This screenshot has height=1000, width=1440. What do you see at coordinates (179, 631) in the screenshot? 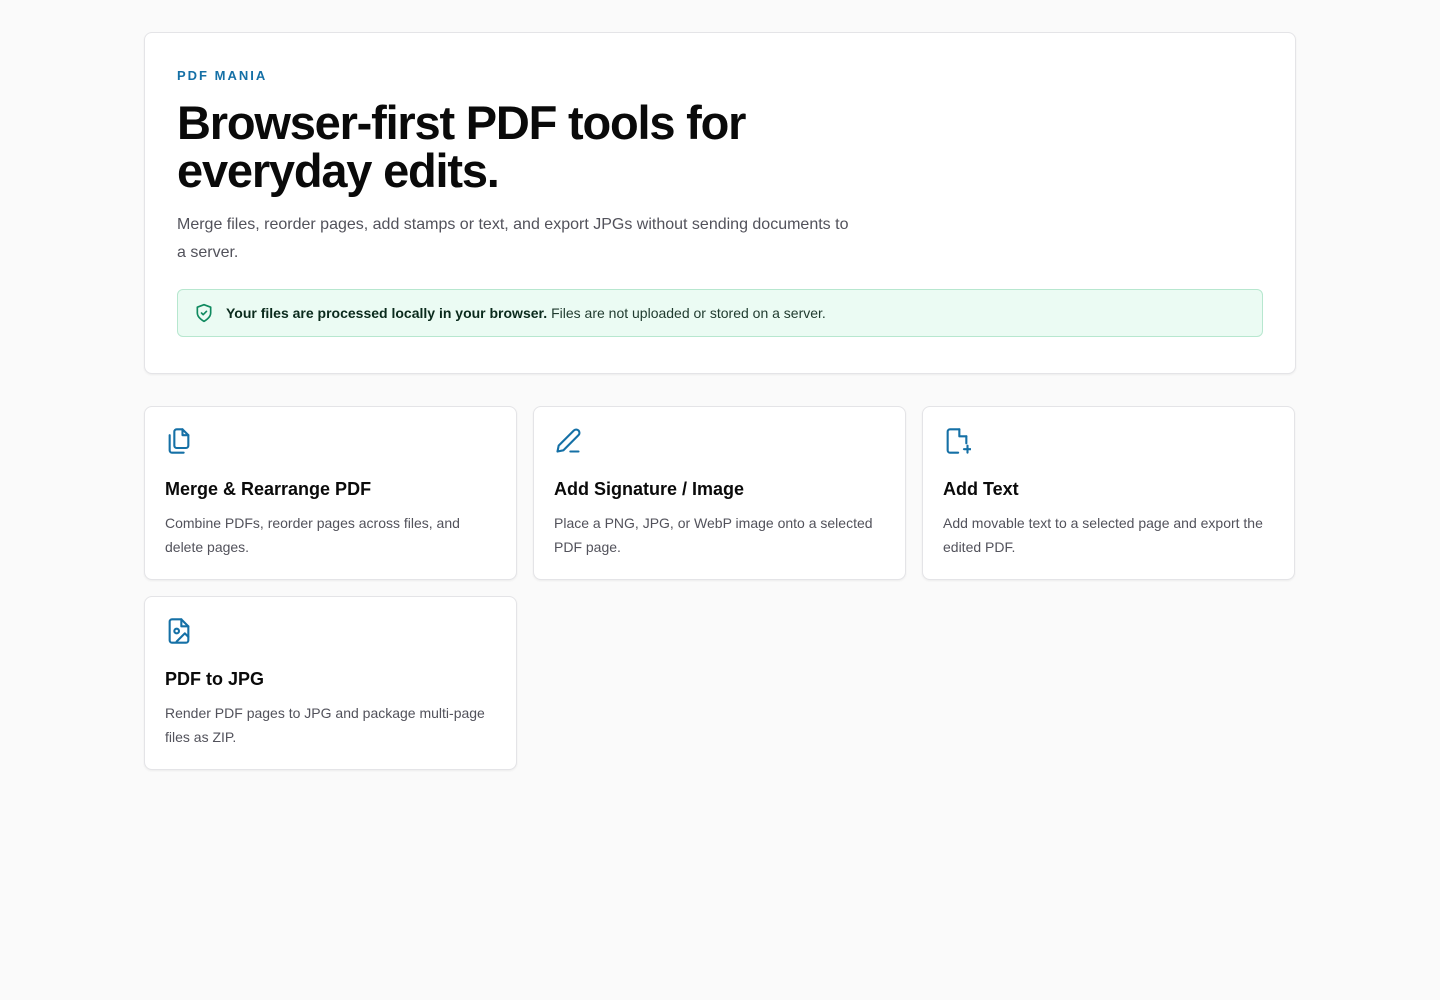
I see `file-image-icon` at bounding box center [179, 631].